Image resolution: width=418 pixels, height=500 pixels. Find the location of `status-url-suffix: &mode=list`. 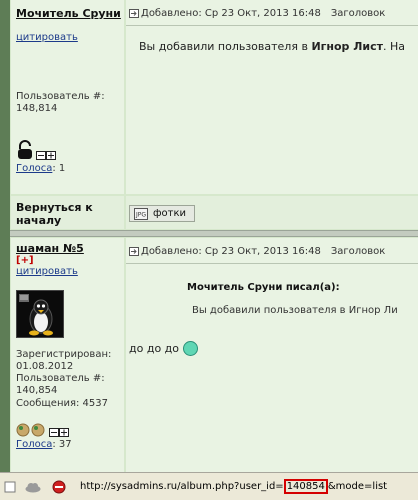

status-url-suffix: &mode=list is located at coordinates (357, 486).